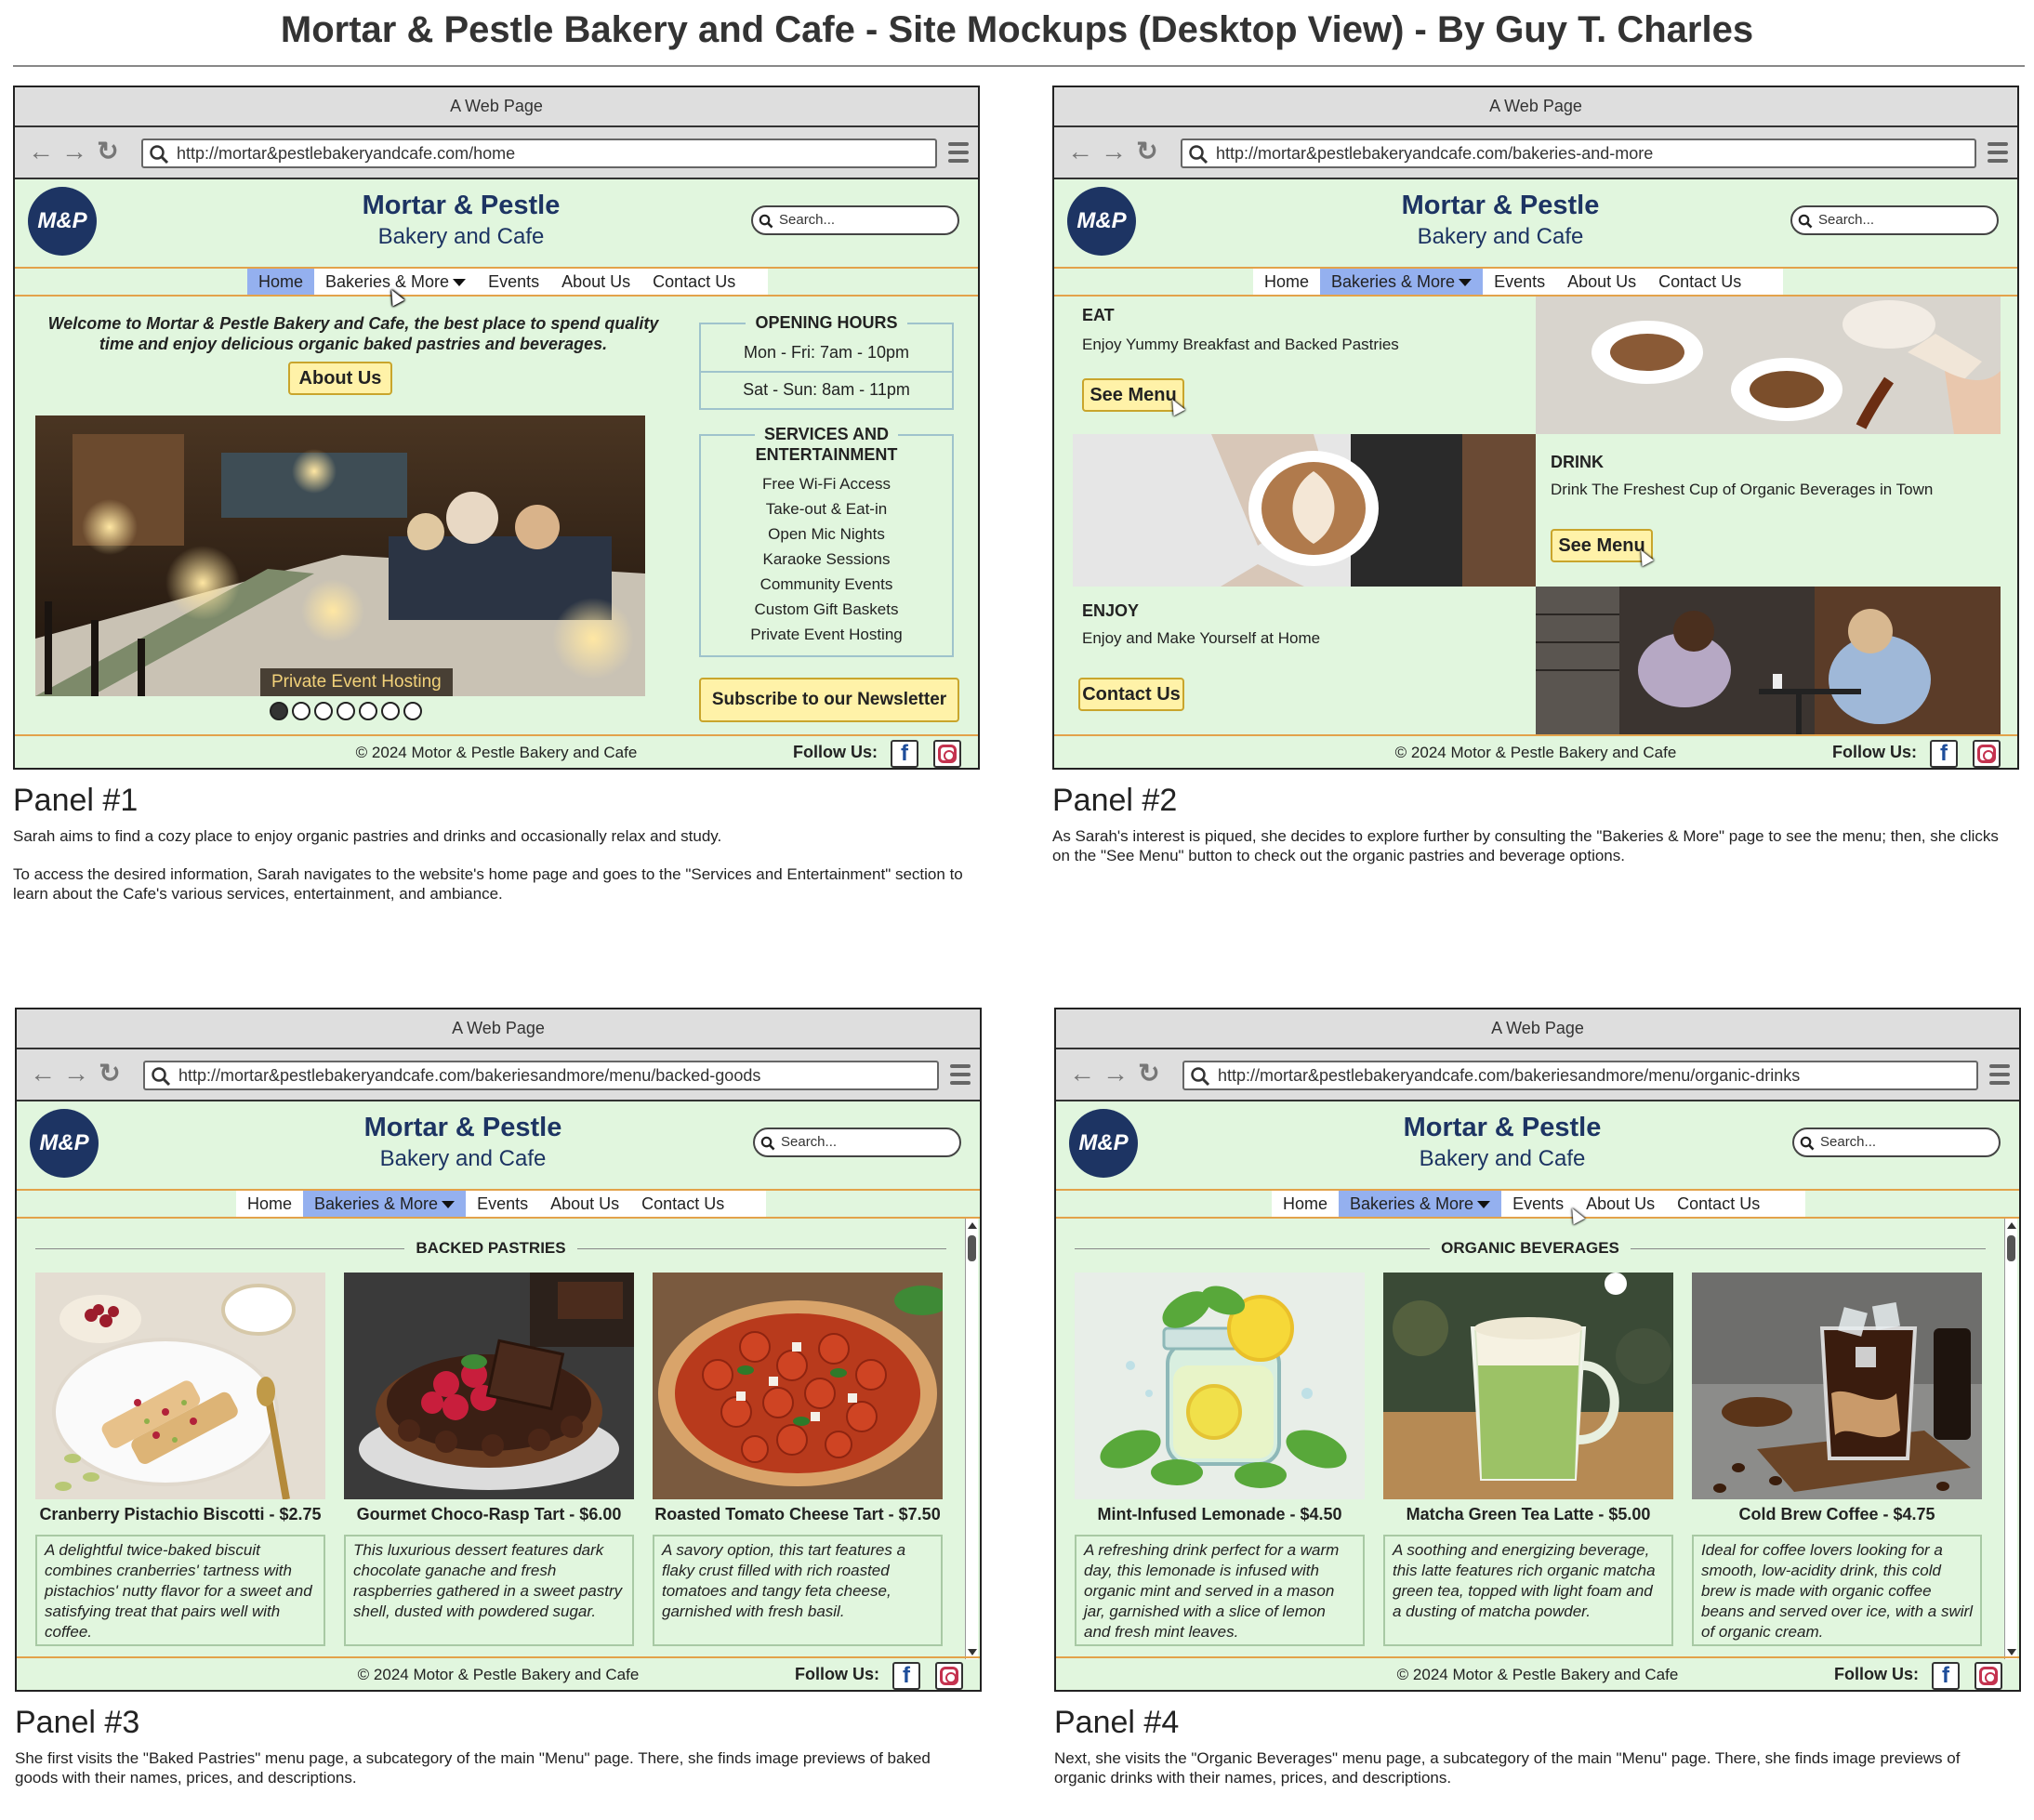  What do you see at coordinates (340, 555) in the screenshot?
I see `hero-carousel: Private Event Hosting` at bounding box center [340, 555].